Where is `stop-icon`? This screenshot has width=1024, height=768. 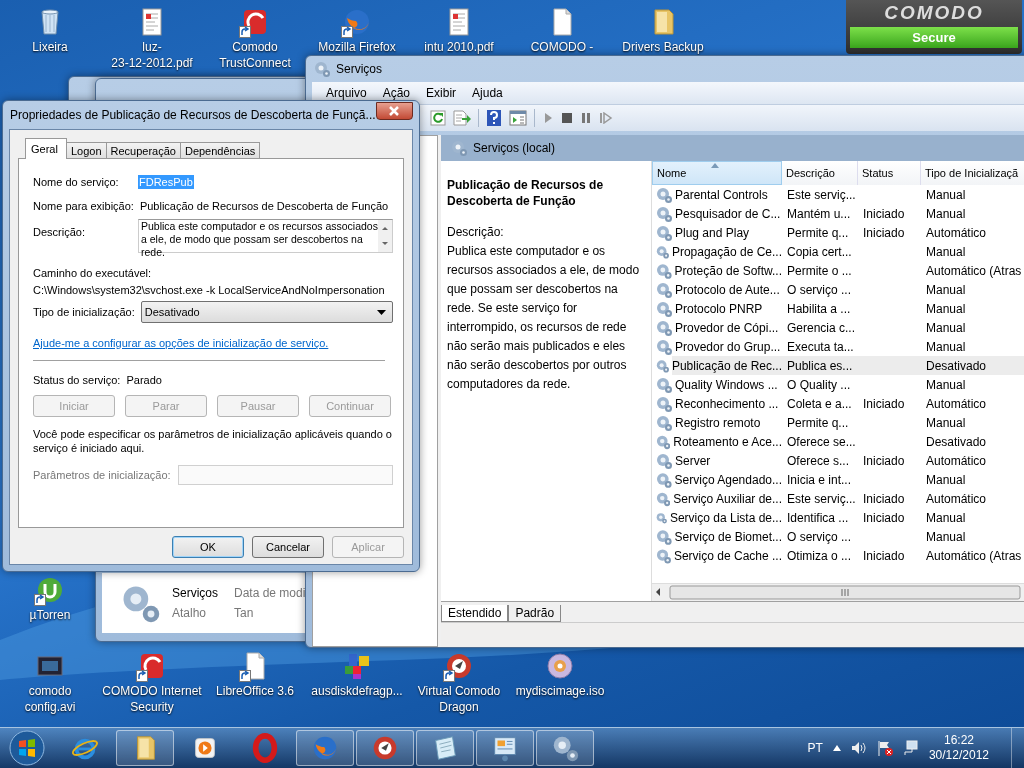
stop-icon is located at coordinates (567, 118).